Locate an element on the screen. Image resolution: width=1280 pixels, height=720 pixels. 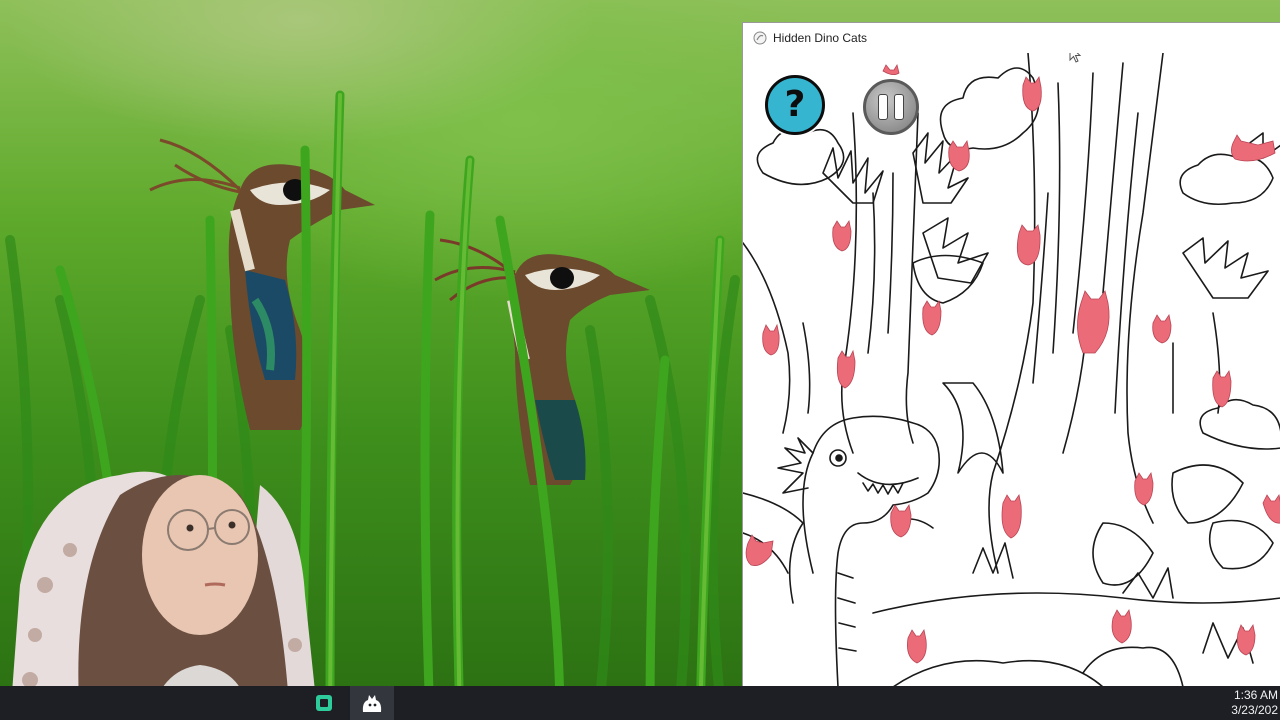
obs-icon is located at coordinates (324, 703).